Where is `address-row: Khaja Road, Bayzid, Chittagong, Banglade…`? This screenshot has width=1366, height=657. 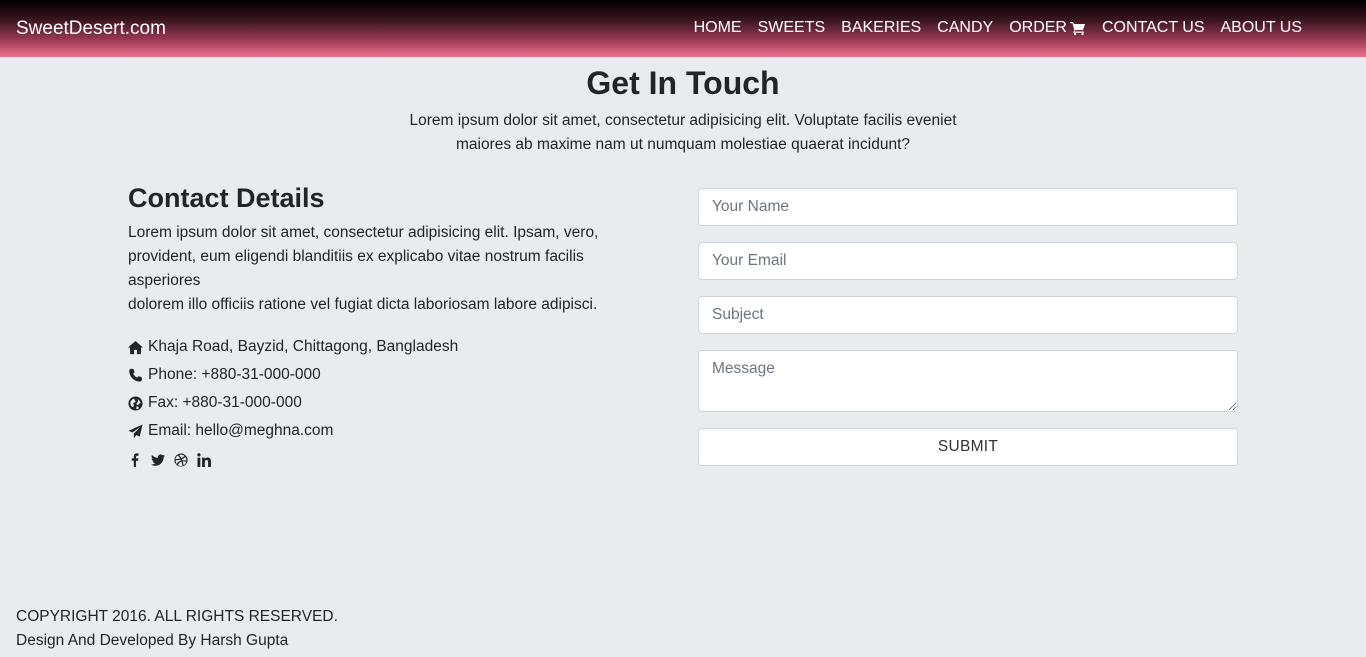 address-row: Khaja Road, Bayzid, Chittagong, Banglade… is located at coordinates (378, 347).